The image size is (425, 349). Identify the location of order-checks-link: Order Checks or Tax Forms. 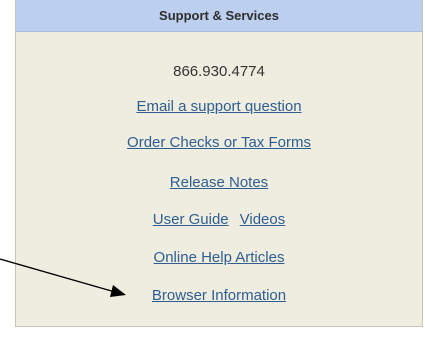
(219, 142).